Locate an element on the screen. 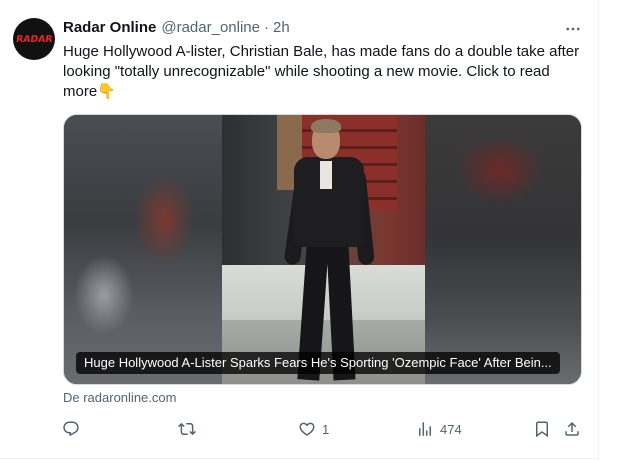 Image resolution: width=620 pixels, height=461 pixels. views-icon is located at coordinates (425, 429).